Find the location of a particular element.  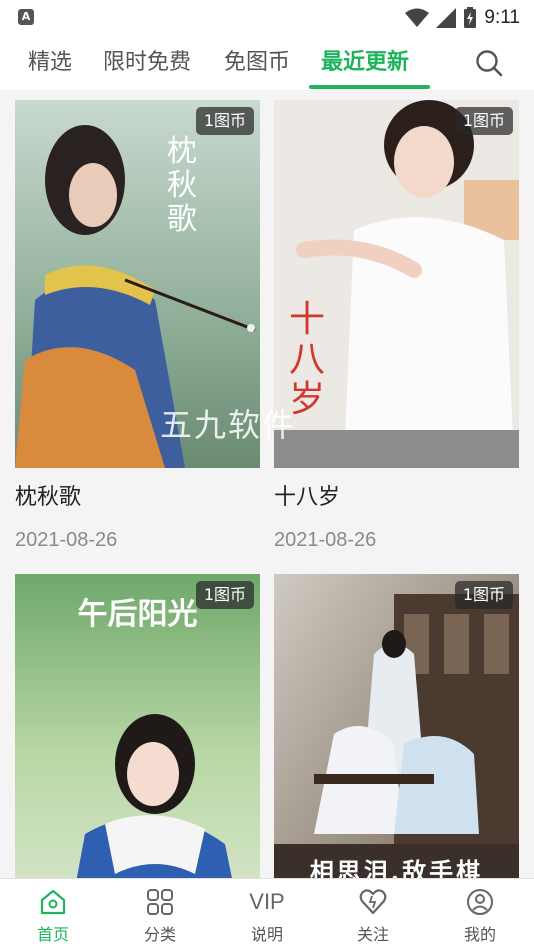

poster-title: 相思泪.敌手棋 is located at coordinates (396, 867).